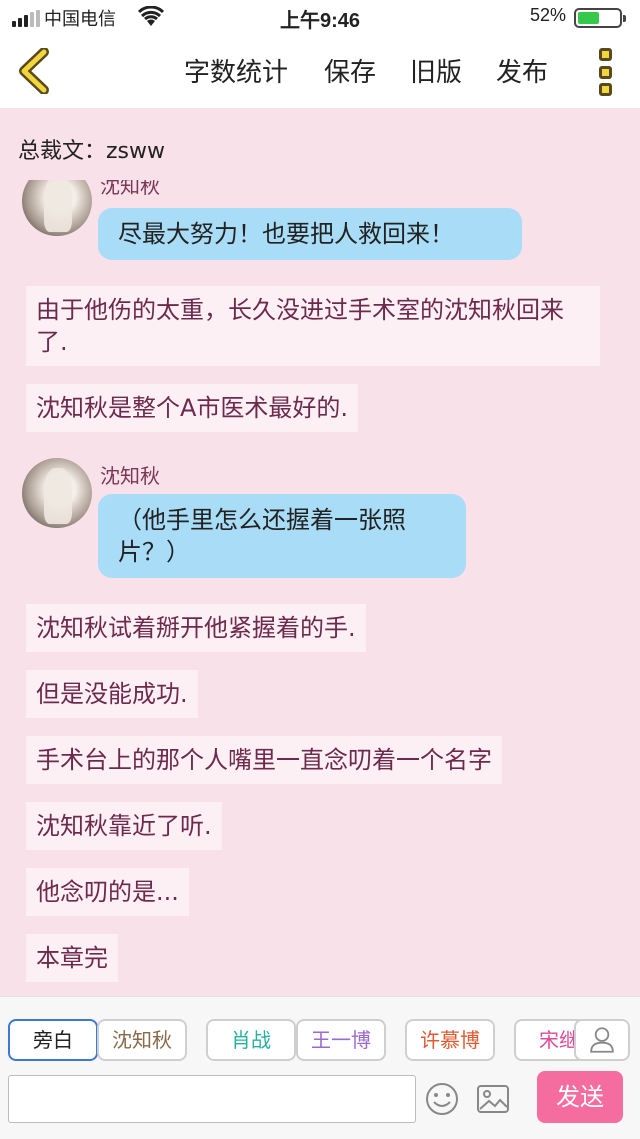  I want to click on person-icon, so click(602, 1040).